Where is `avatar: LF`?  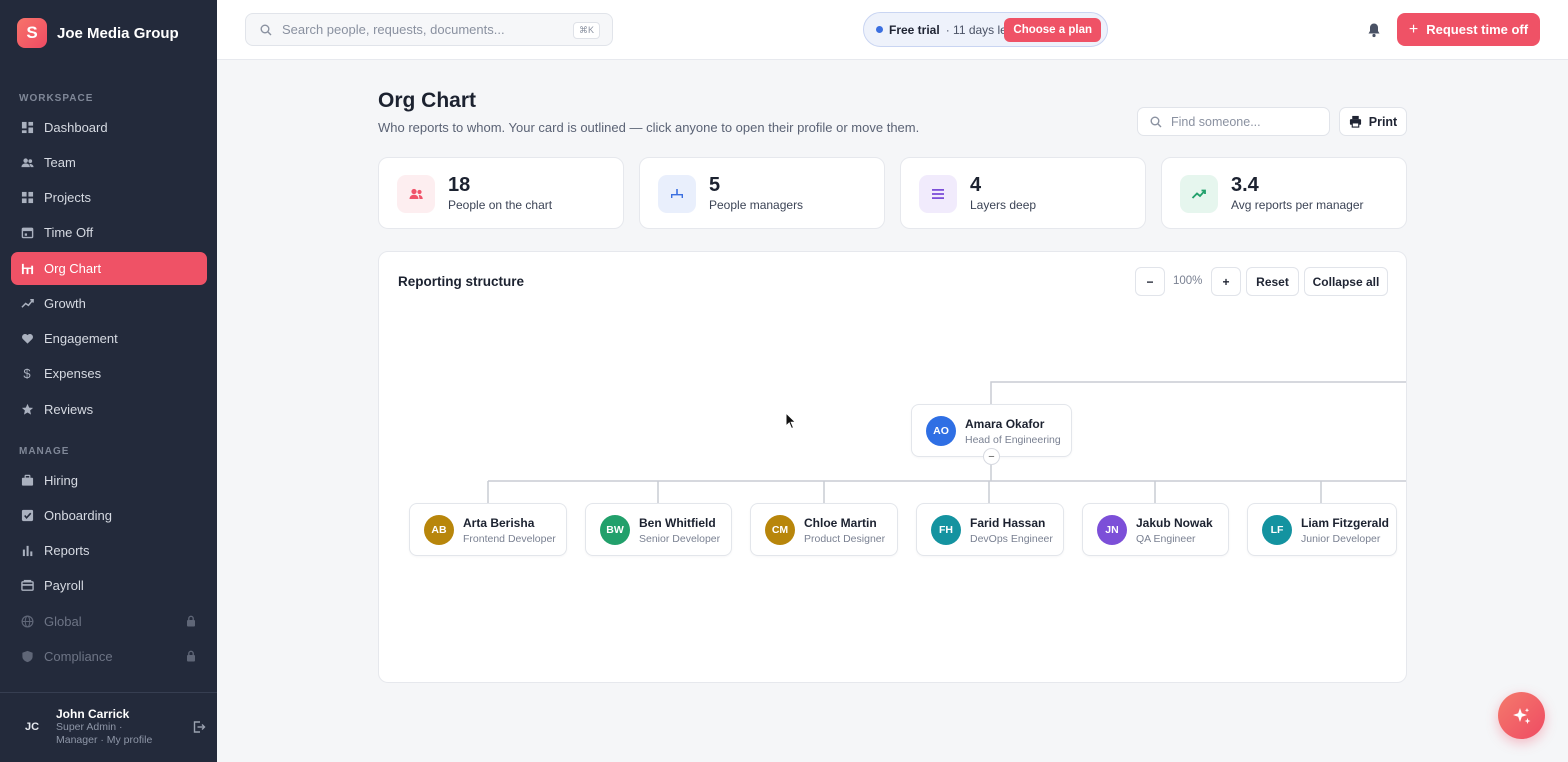
avatar: LF is located at coordinates (1277, 530).